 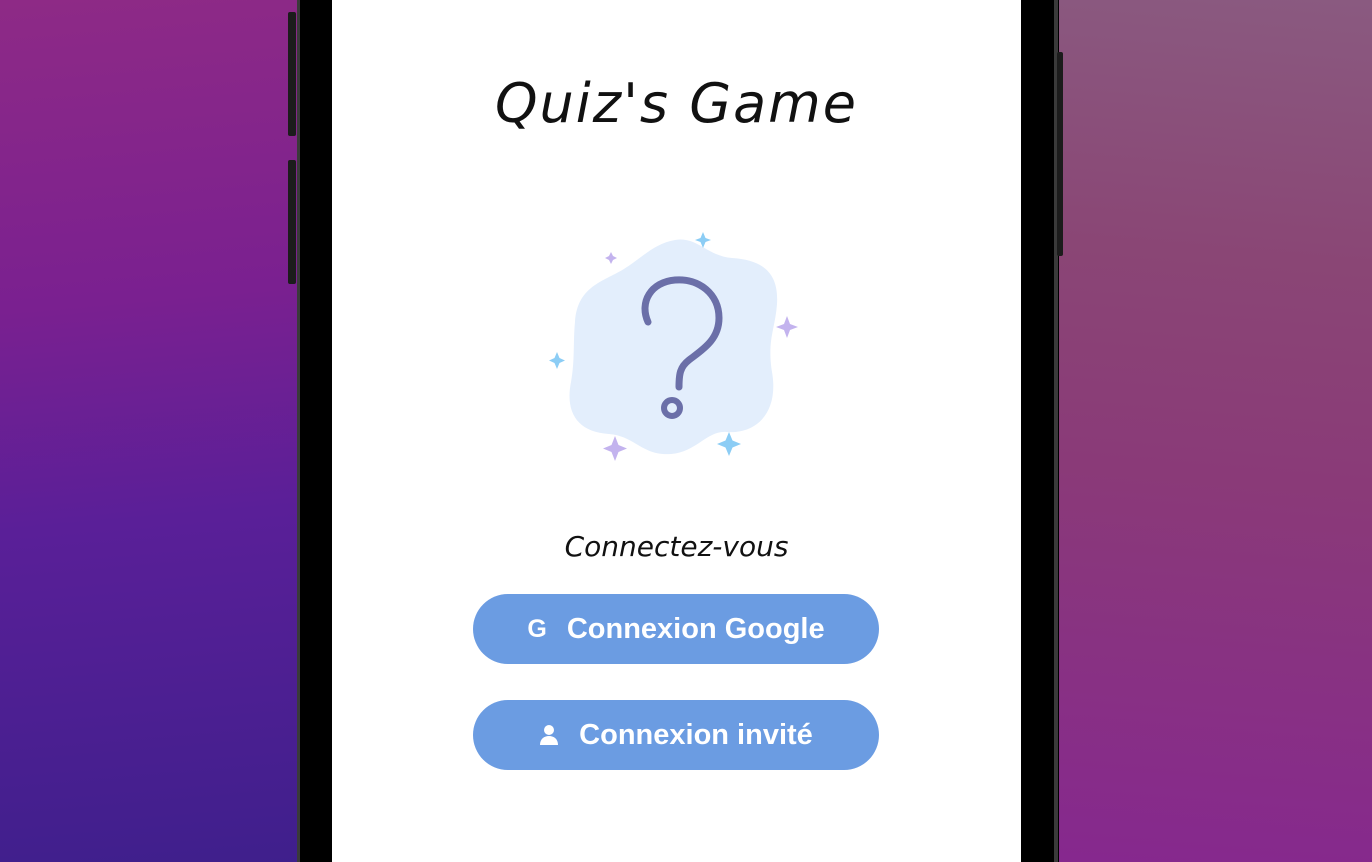 I want to click on app-title: Quiz's Game, so click(x=676, y=103).